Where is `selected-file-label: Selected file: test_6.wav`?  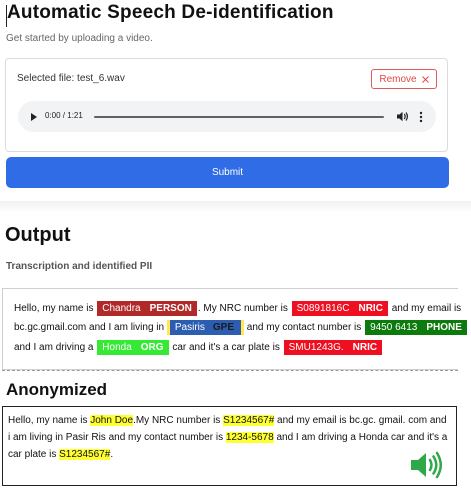 selected-file-label: Selected file: test_6.wav is located at coordinates (71, 78).